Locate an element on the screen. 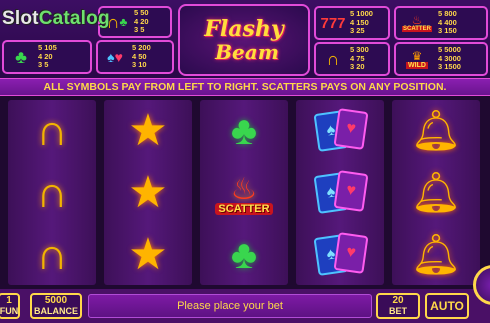 The image size is (490, 323). reel-cell: ♨ SCATTER is located at coordinates (244, 193).